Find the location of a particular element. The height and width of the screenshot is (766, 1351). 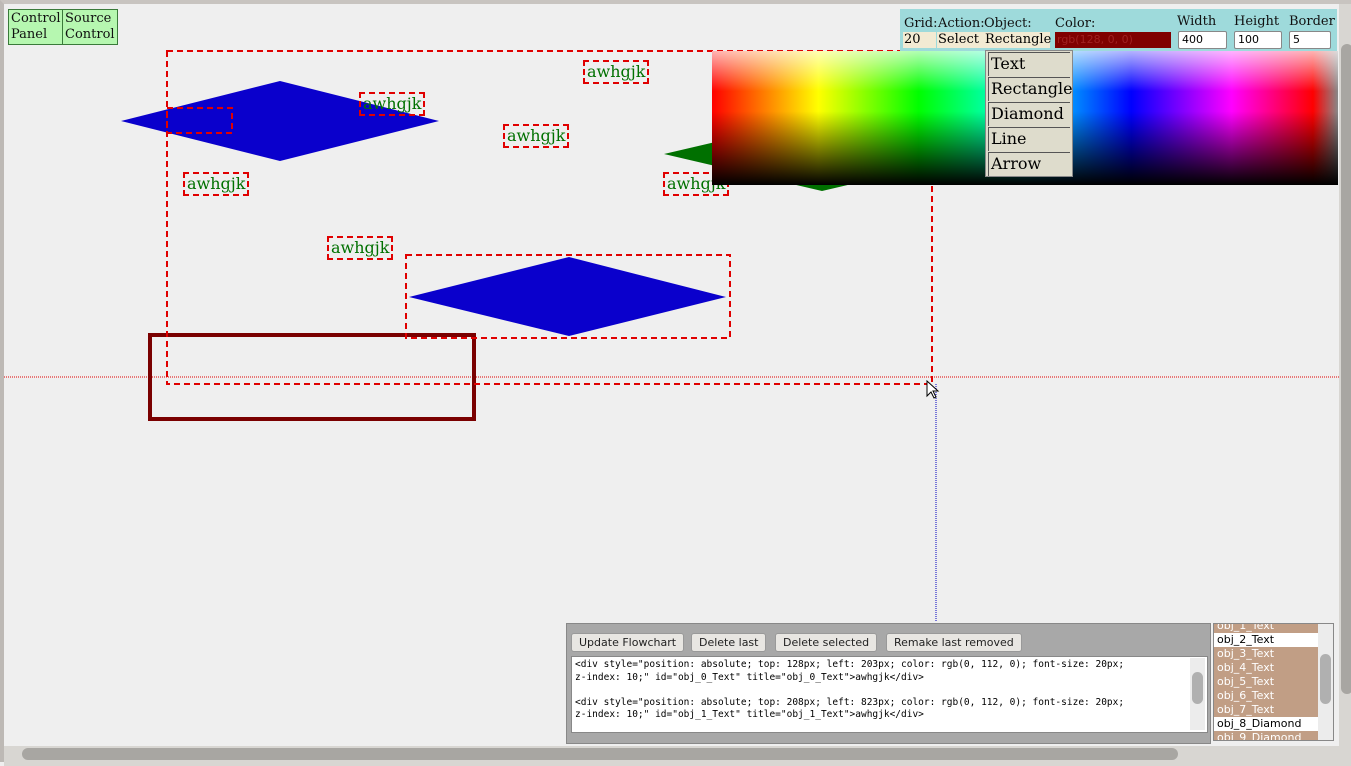

border-label: Border is located at coordinates (1312, 21).